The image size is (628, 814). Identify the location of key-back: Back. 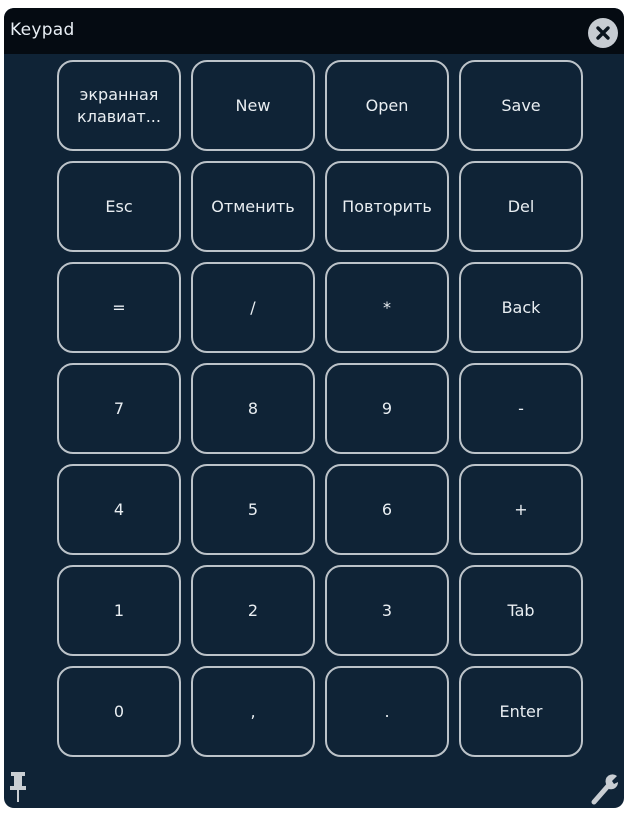
(521, 307).